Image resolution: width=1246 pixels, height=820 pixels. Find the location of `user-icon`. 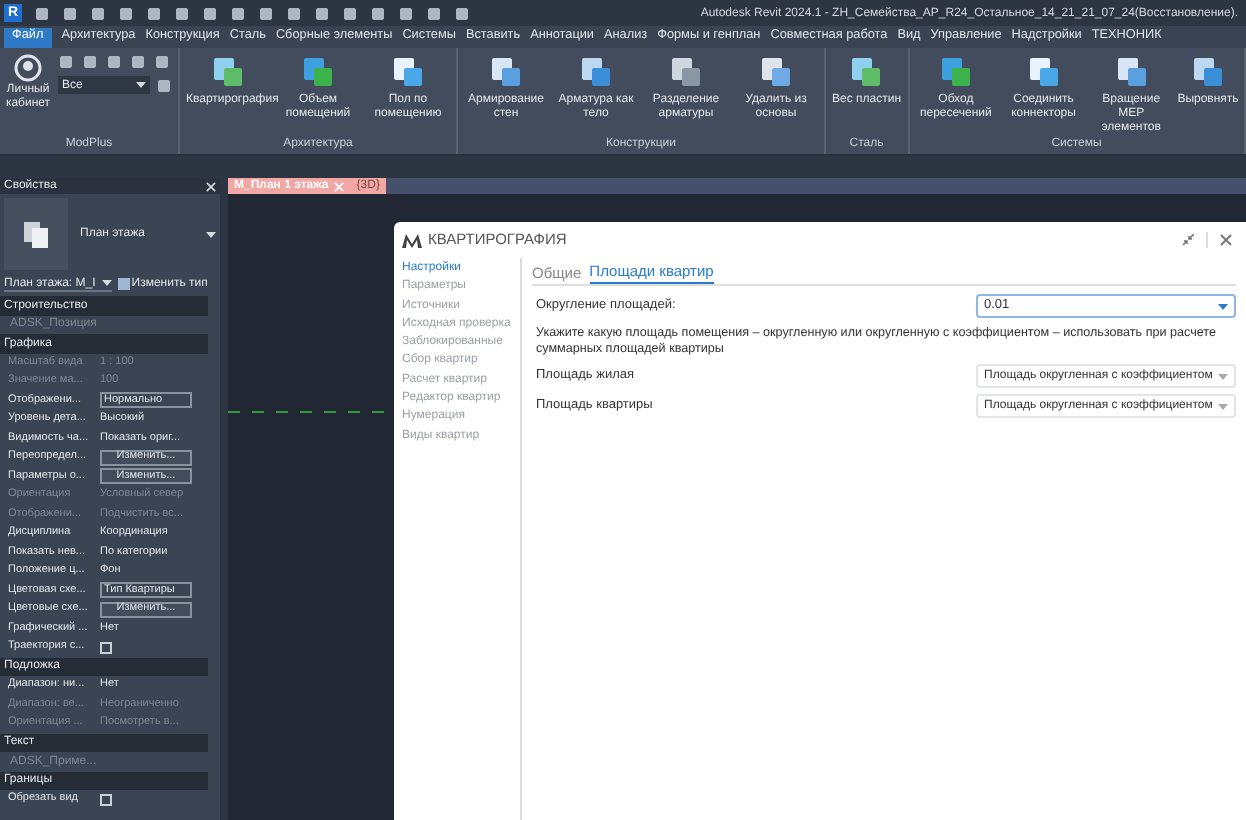

user-icon is located at coordinates (28, 68).